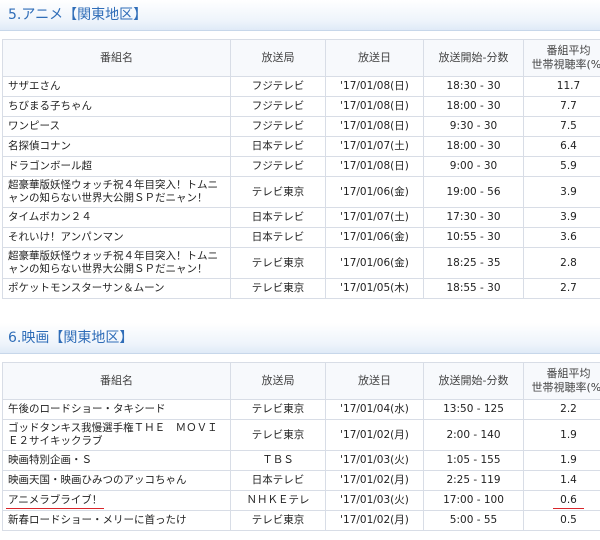 This screenshot has height=540, width=600. What do you see at coordinates (568, 106) in the screenshot?
I see `rating-cell-text: 7.7` at bounding box center [568, 106].